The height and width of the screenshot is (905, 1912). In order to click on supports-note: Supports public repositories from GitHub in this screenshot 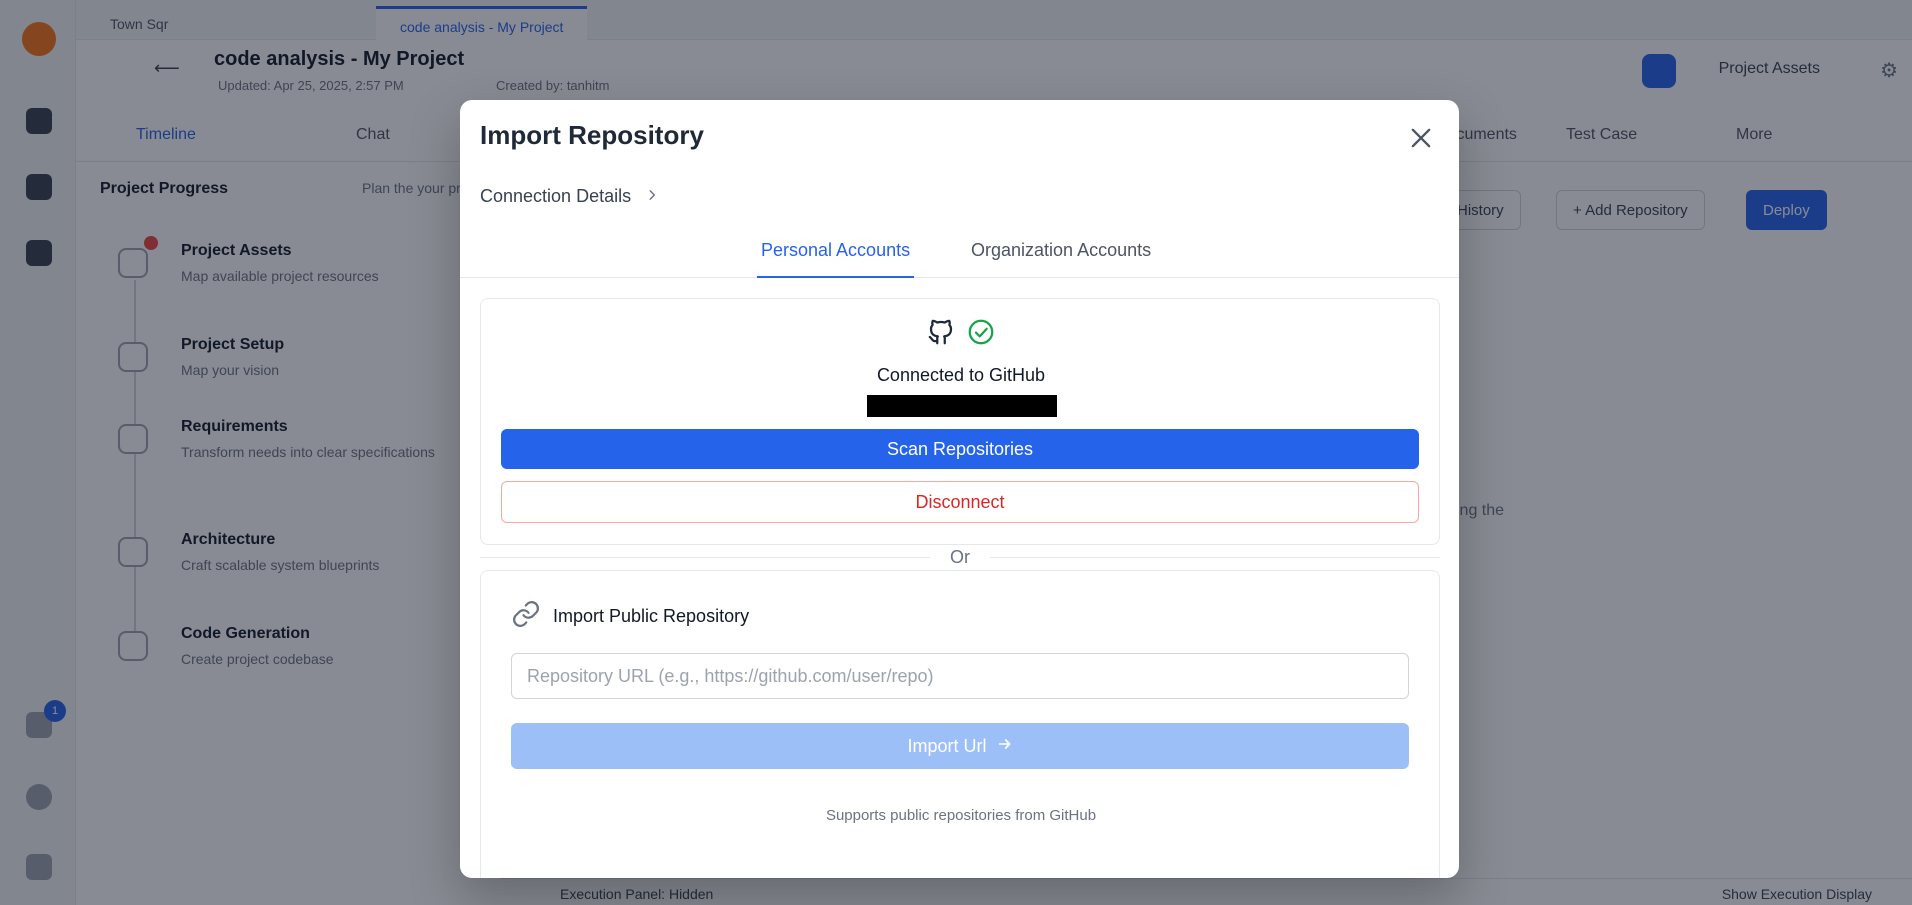, I will do `click(961, 815)`.